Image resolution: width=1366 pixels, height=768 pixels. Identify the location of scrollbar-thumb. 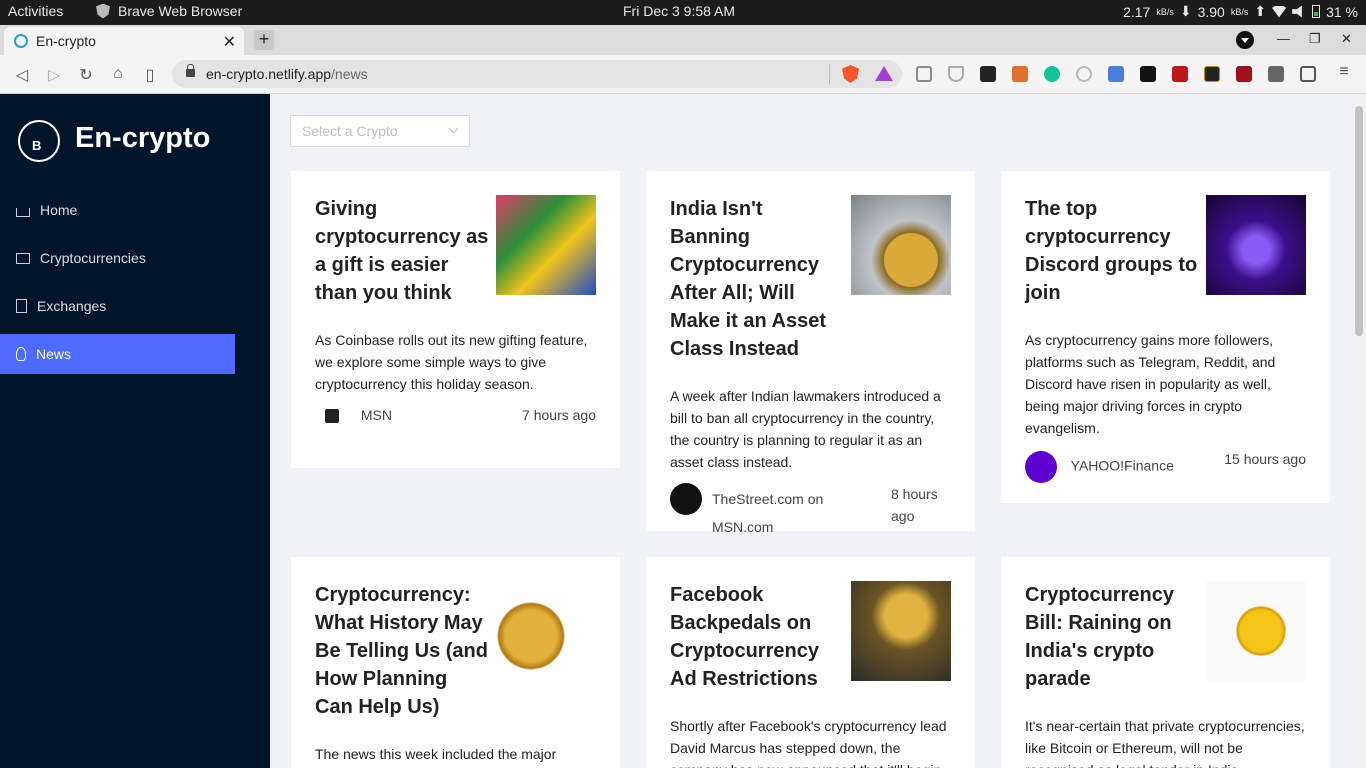
(1359, 221).